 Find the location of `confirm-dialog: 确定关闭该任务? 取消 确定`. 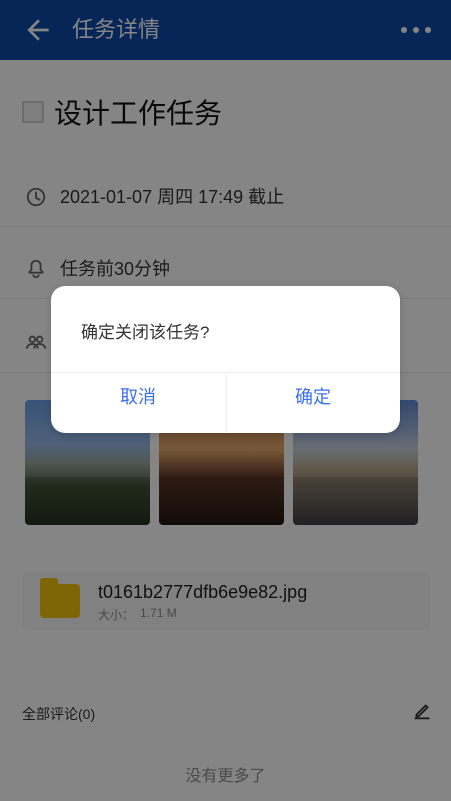

confirm-dialog: 确定关闭该任务? 取消 确定 is located at coordinates (225, 359).